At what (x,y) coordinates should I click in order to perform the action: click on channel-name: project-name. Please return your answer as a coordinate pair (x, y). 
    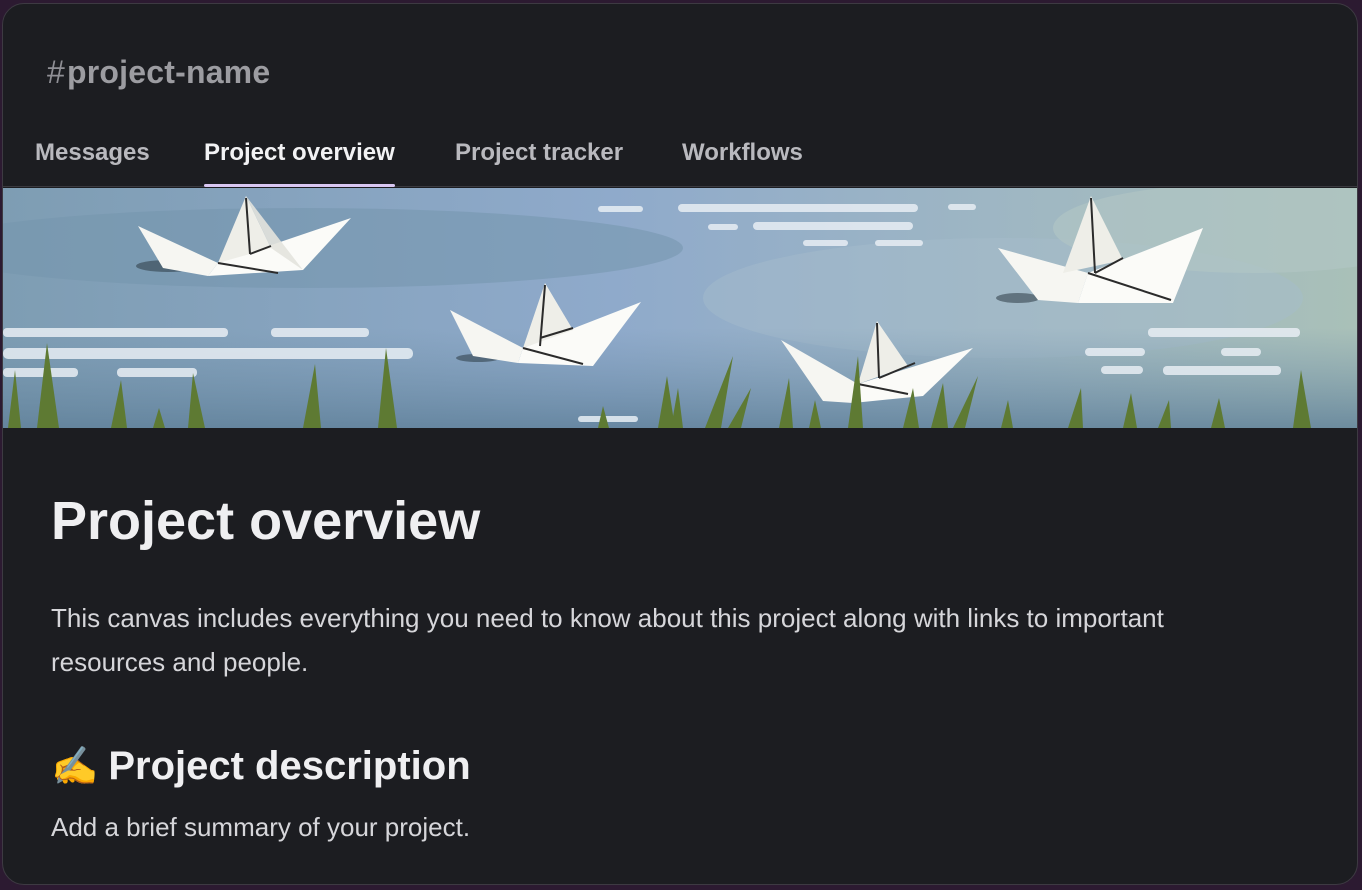
    Looking at the image, I should click on (169, 71).